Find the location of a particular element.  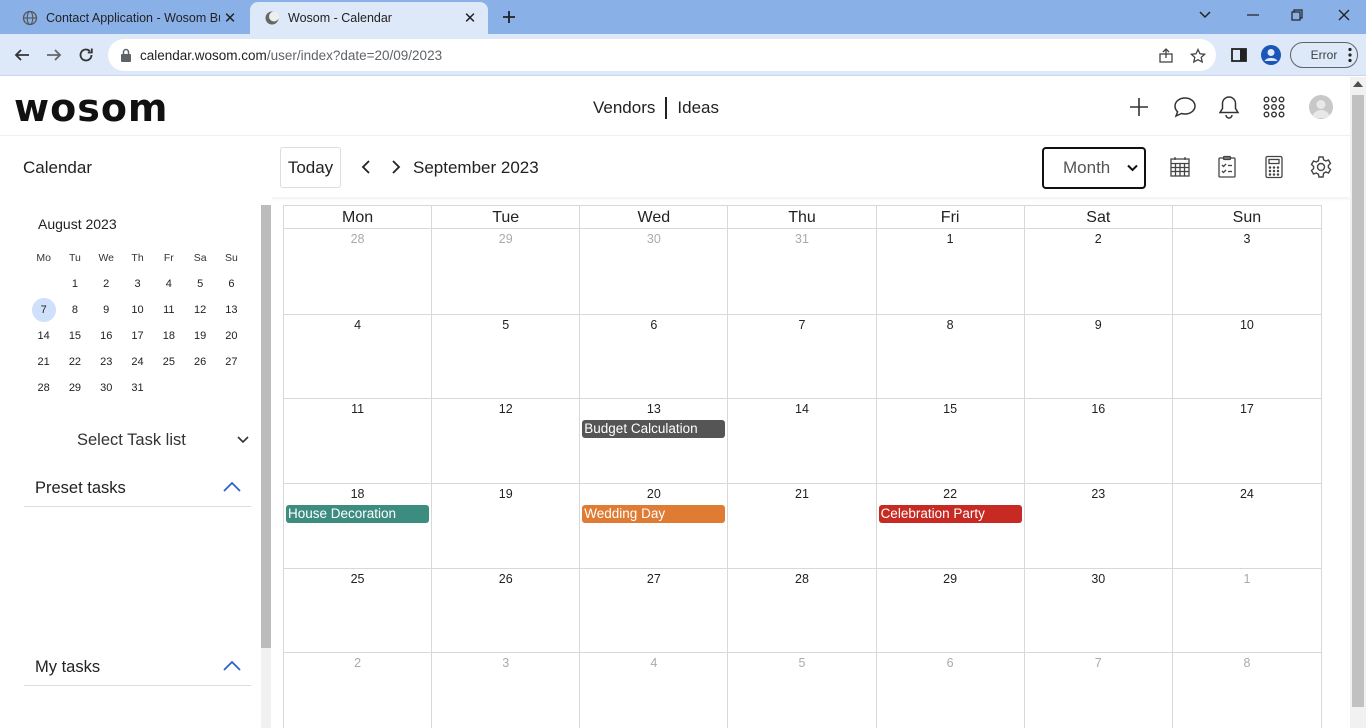

task-list-select: Select Task list is located at coordinates (131, 440).